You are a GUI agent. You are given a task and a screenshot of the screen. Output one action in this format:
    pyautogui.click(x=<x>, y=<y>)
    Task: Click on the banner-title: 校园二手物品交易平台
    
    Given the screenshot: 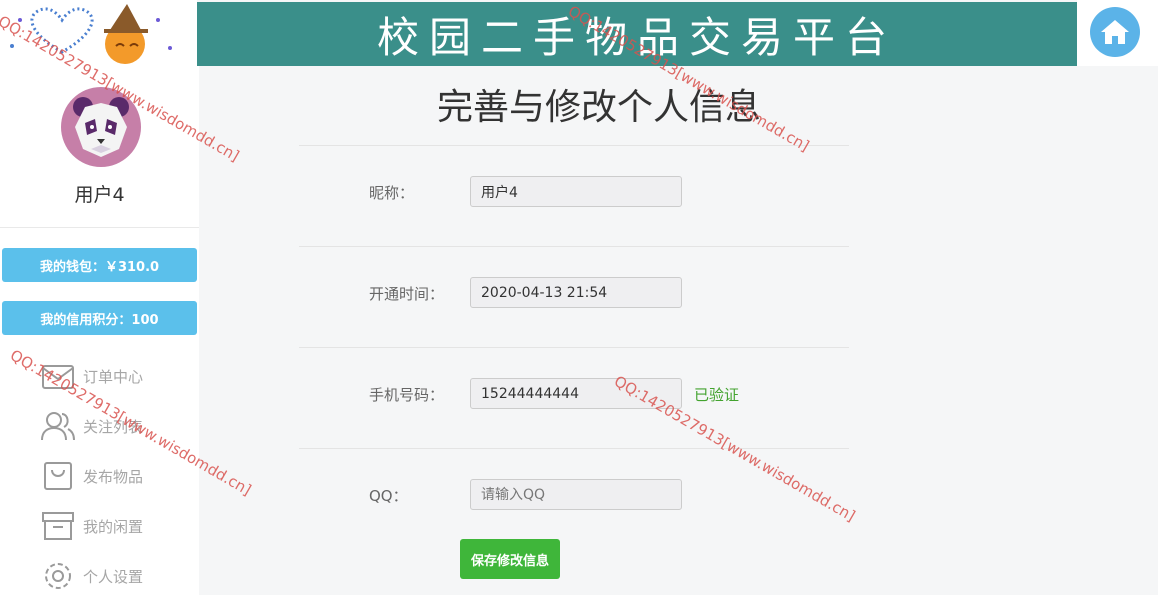 What is the action you would take?
    pyautogui.click(x=636, y=37)
    